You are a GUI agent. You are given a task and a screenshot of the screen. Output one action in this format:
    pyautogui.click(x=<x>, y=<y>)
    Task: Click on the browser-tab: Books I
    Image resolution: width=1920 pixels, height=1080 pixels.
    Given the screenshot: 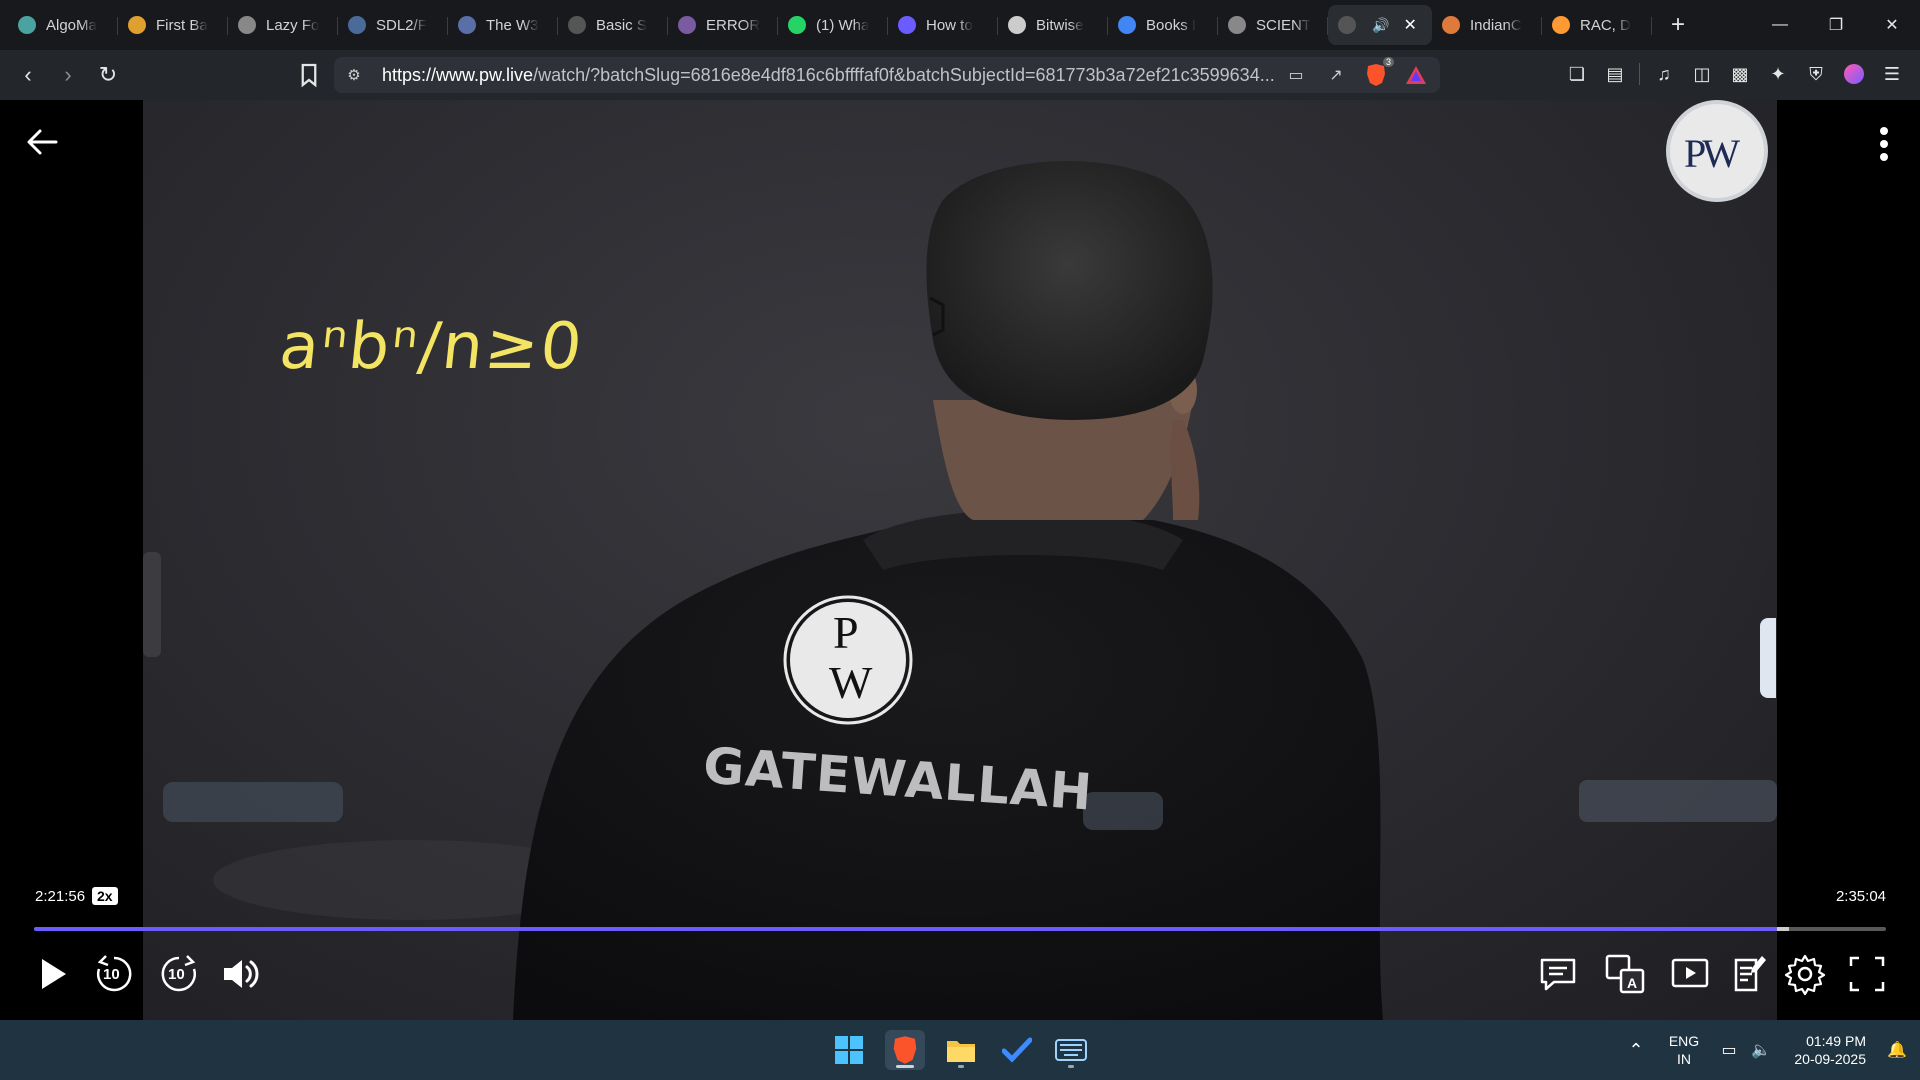 What is the action you would take?
    pyautogui.click(x=1163, y=25)
    